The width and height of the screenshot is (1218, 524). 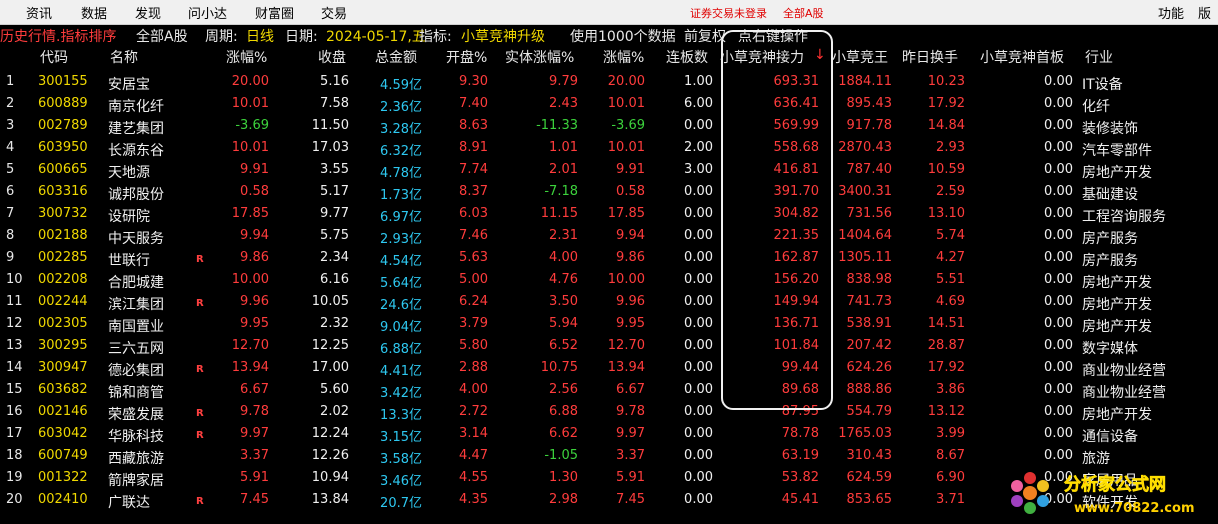 What do you see at coordinates (869, 279) in the screenshot?
I see `king-score: 838.98` at bounding box center [869, 279].